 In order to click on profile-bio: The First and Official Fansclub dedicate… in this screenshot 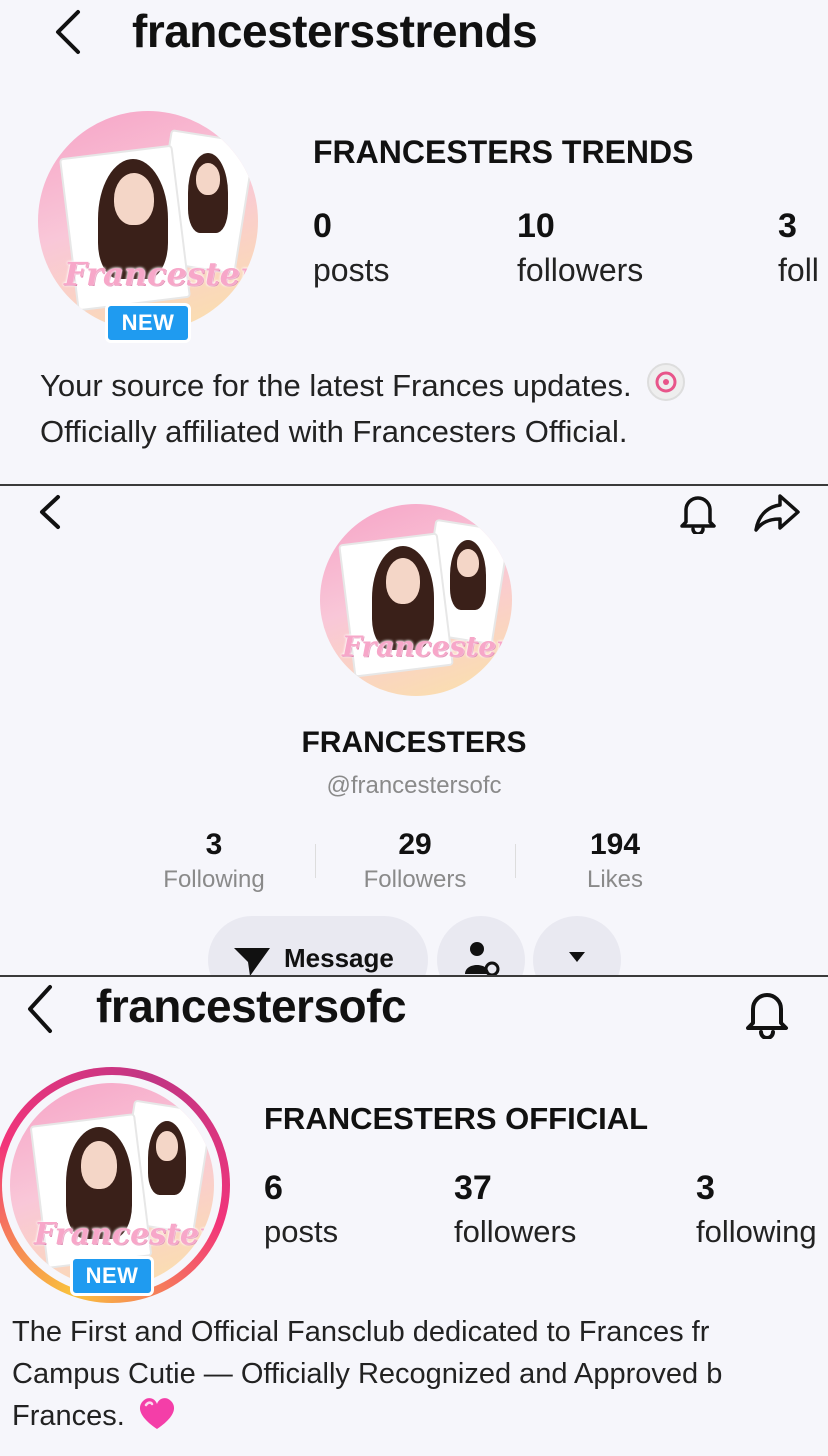, I will do `click(420, 1374)`.